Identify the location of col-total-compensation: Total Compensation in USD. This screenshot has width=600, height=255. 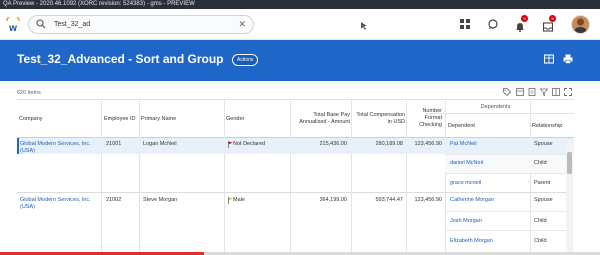
(379, 119).